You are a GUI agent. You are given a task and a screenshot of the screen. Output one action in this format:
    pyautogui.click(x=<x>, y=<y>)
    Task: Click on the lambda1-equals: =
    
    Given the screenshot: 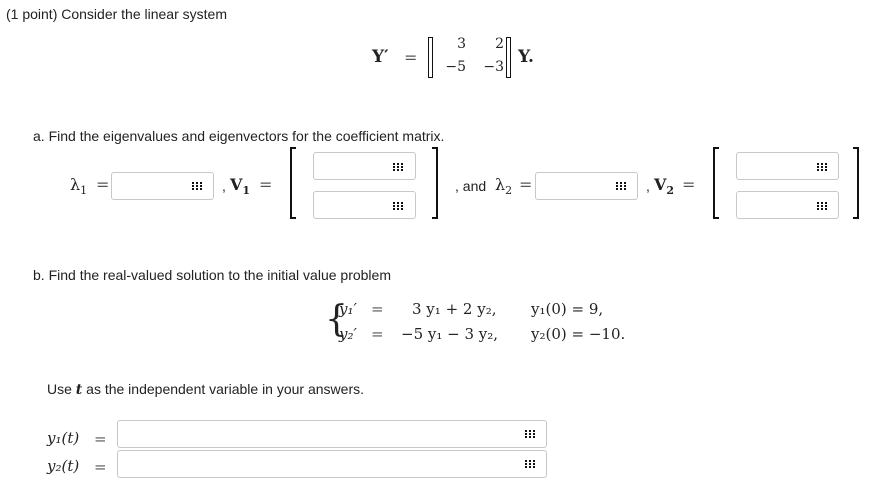 What is the action you would take?
    pyautogui.click(x=103, y=184)
    